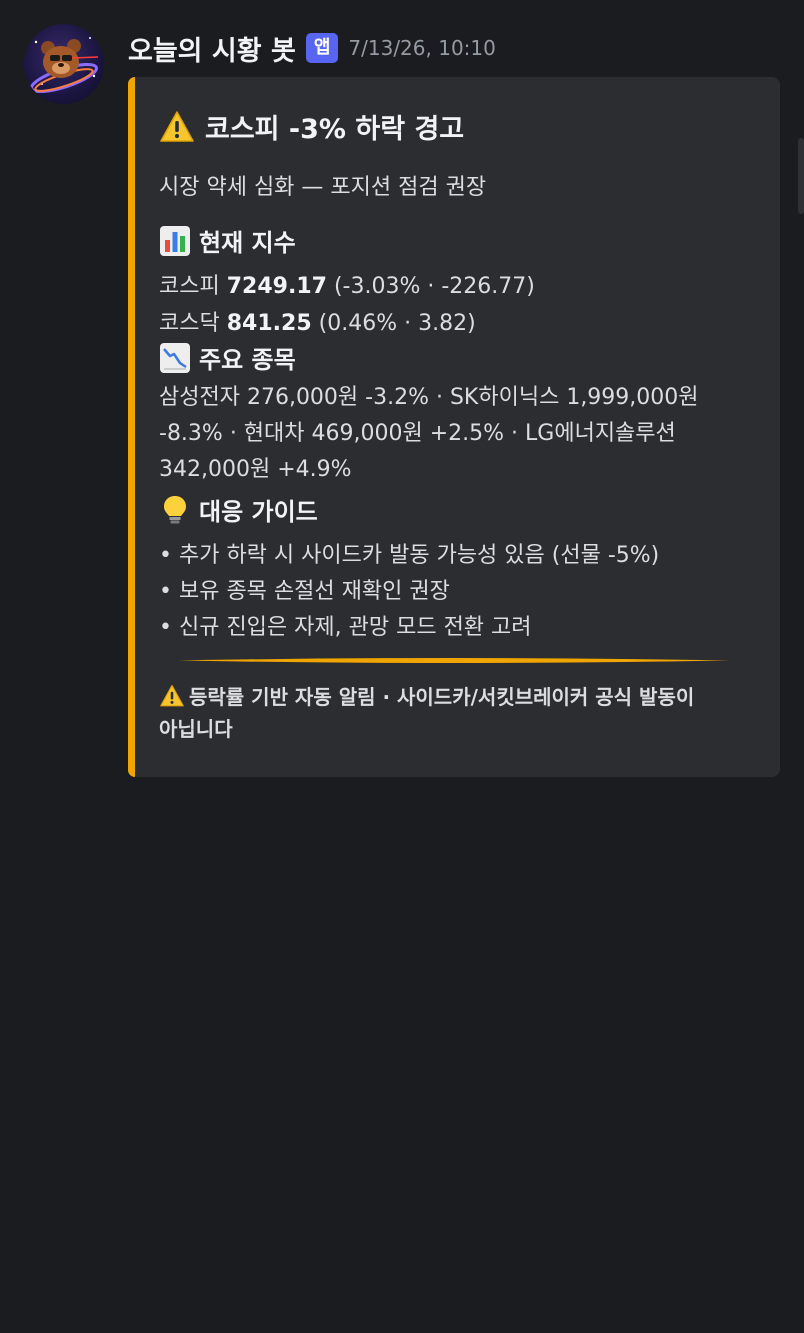  I want to click on guide-item: • 추가 하락 시 사이드카 발동 가능성 있음 (선물 -5%), so click(409, 555).